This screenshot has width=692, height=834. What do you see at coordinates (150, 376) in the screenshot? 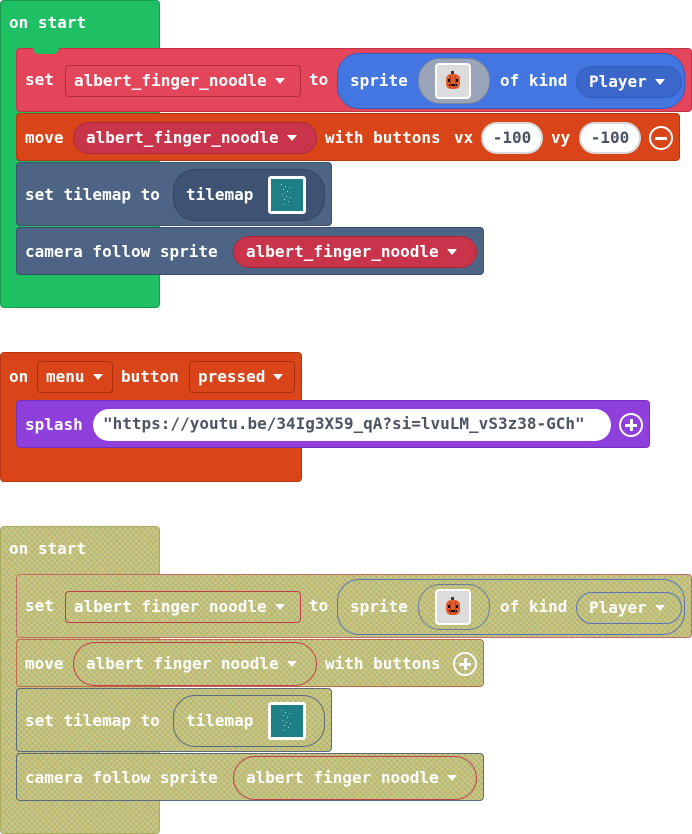
I see `button-keyword: button` at bounding box center [150, 376].